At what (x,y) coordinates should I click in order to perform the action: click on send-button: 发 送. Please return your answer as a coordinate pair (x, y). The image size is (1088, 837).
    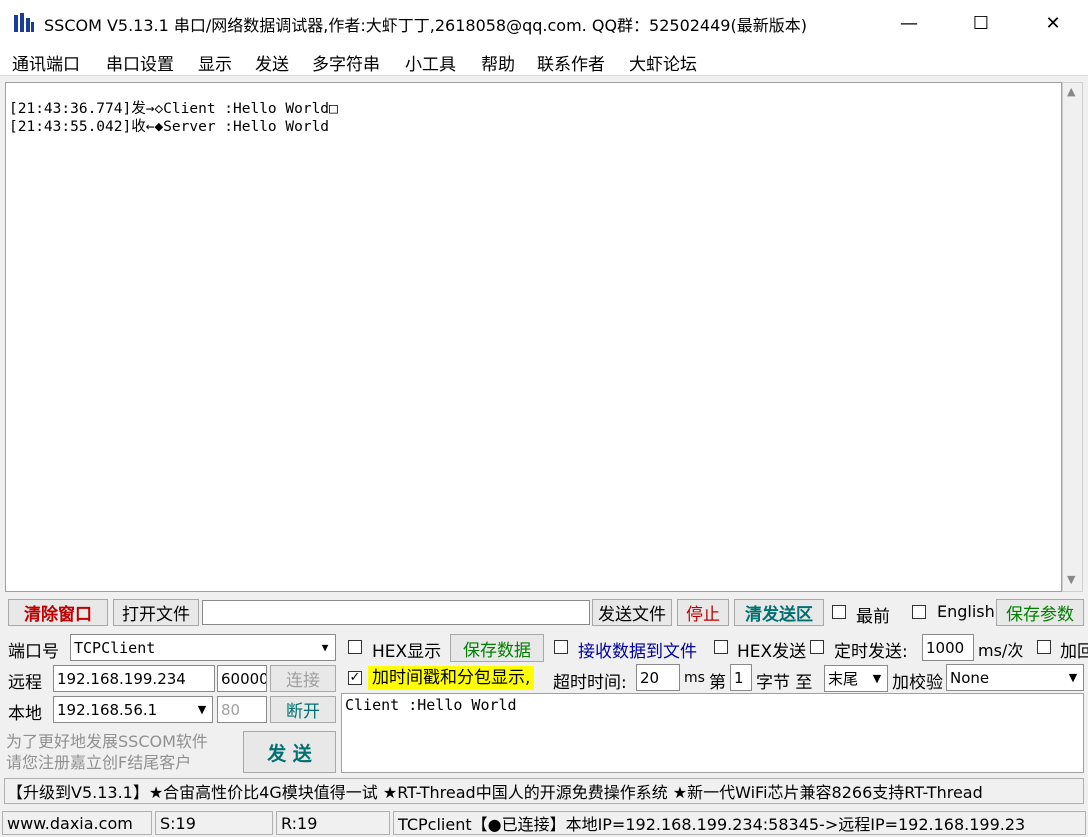
    Looking at the image, I should click on (289, 752).